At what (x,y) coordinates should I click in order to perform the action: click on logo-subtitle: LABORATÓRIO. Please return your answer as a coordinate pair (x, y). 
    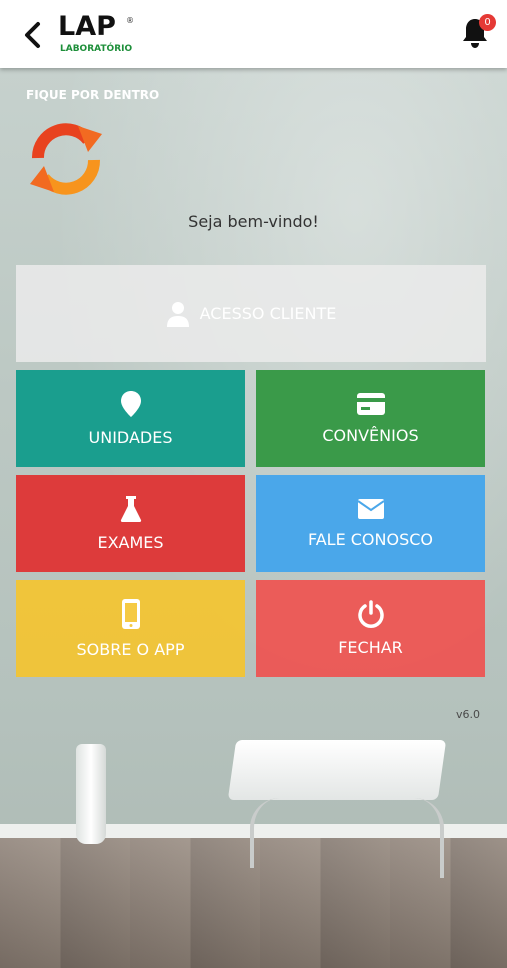
    Looking at the image, I should click on (96, 49).